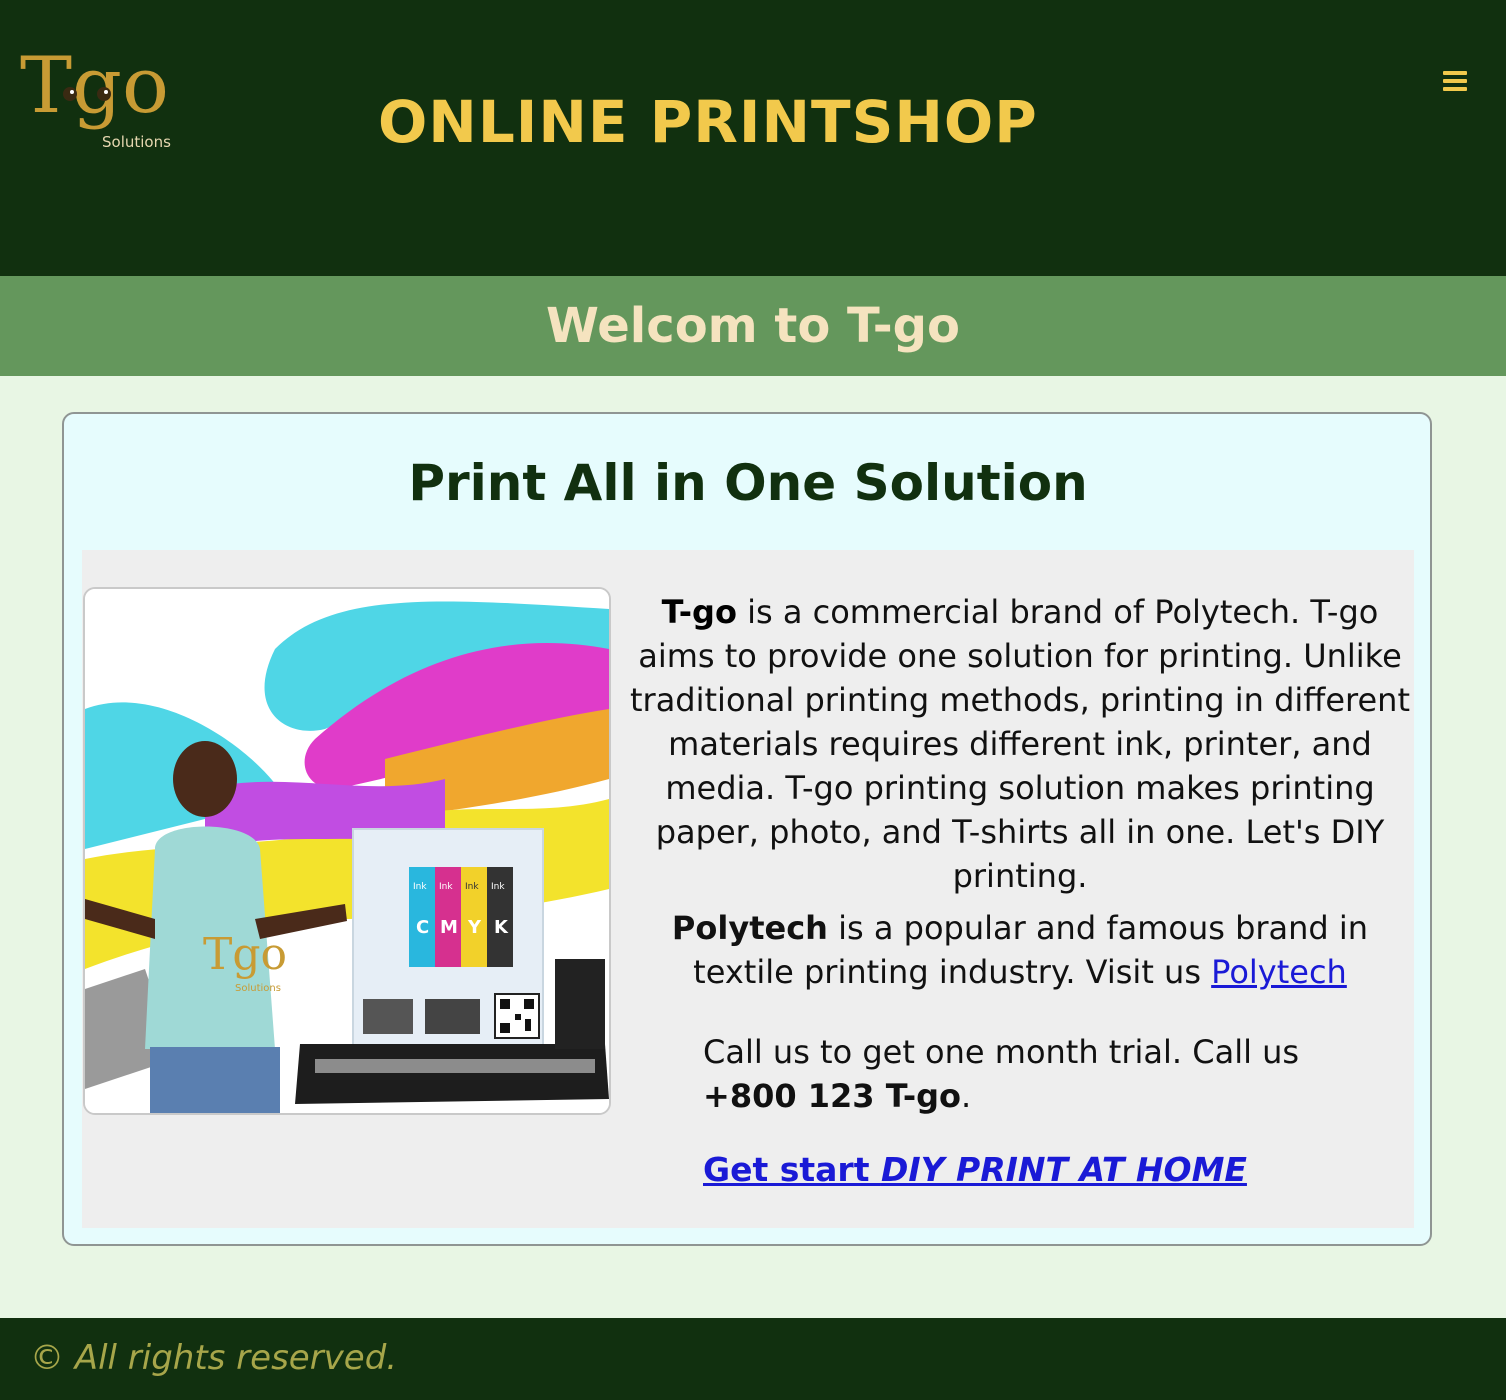  I want to click on hamburger-menu-icon, so click(1455, 81).